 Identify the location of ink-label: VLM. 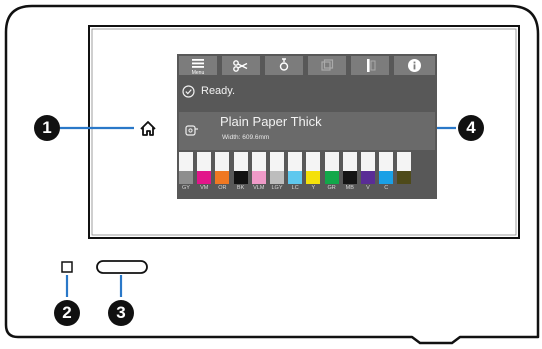
(259, 188).